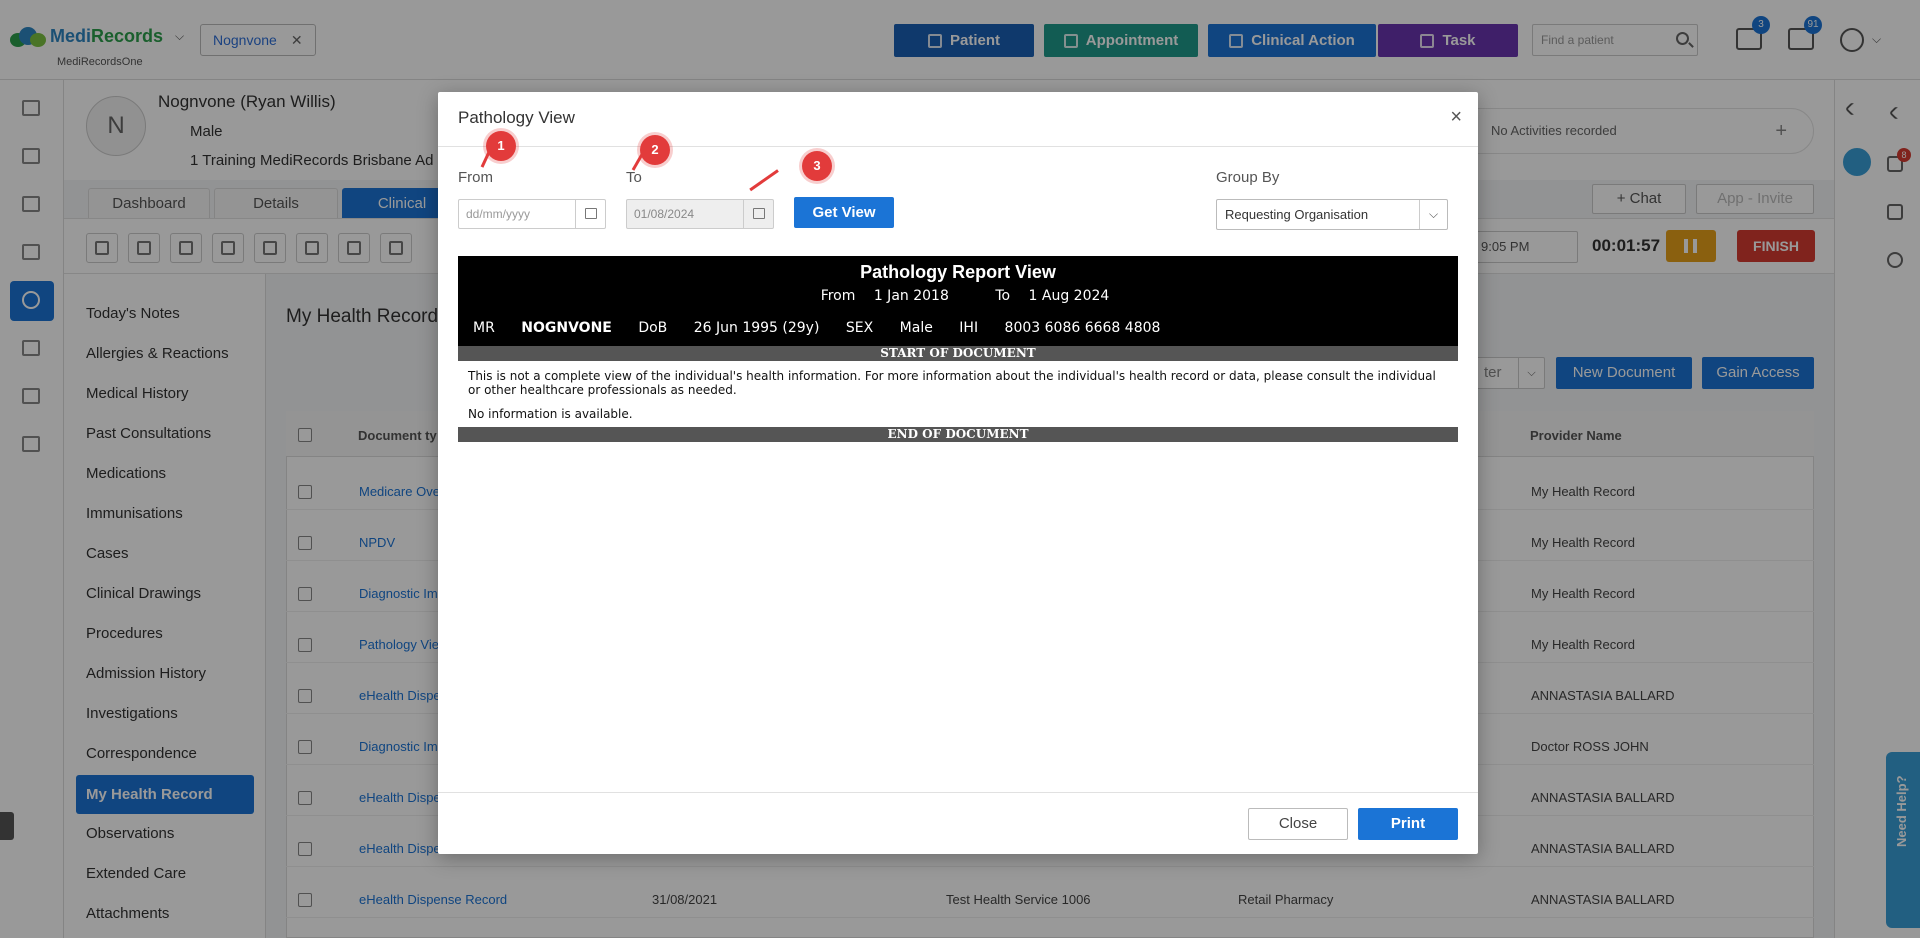  What do you see at coordinates (475, 177) in the screenshot?
I see `from-label: From` at bounding box center [475, 177].